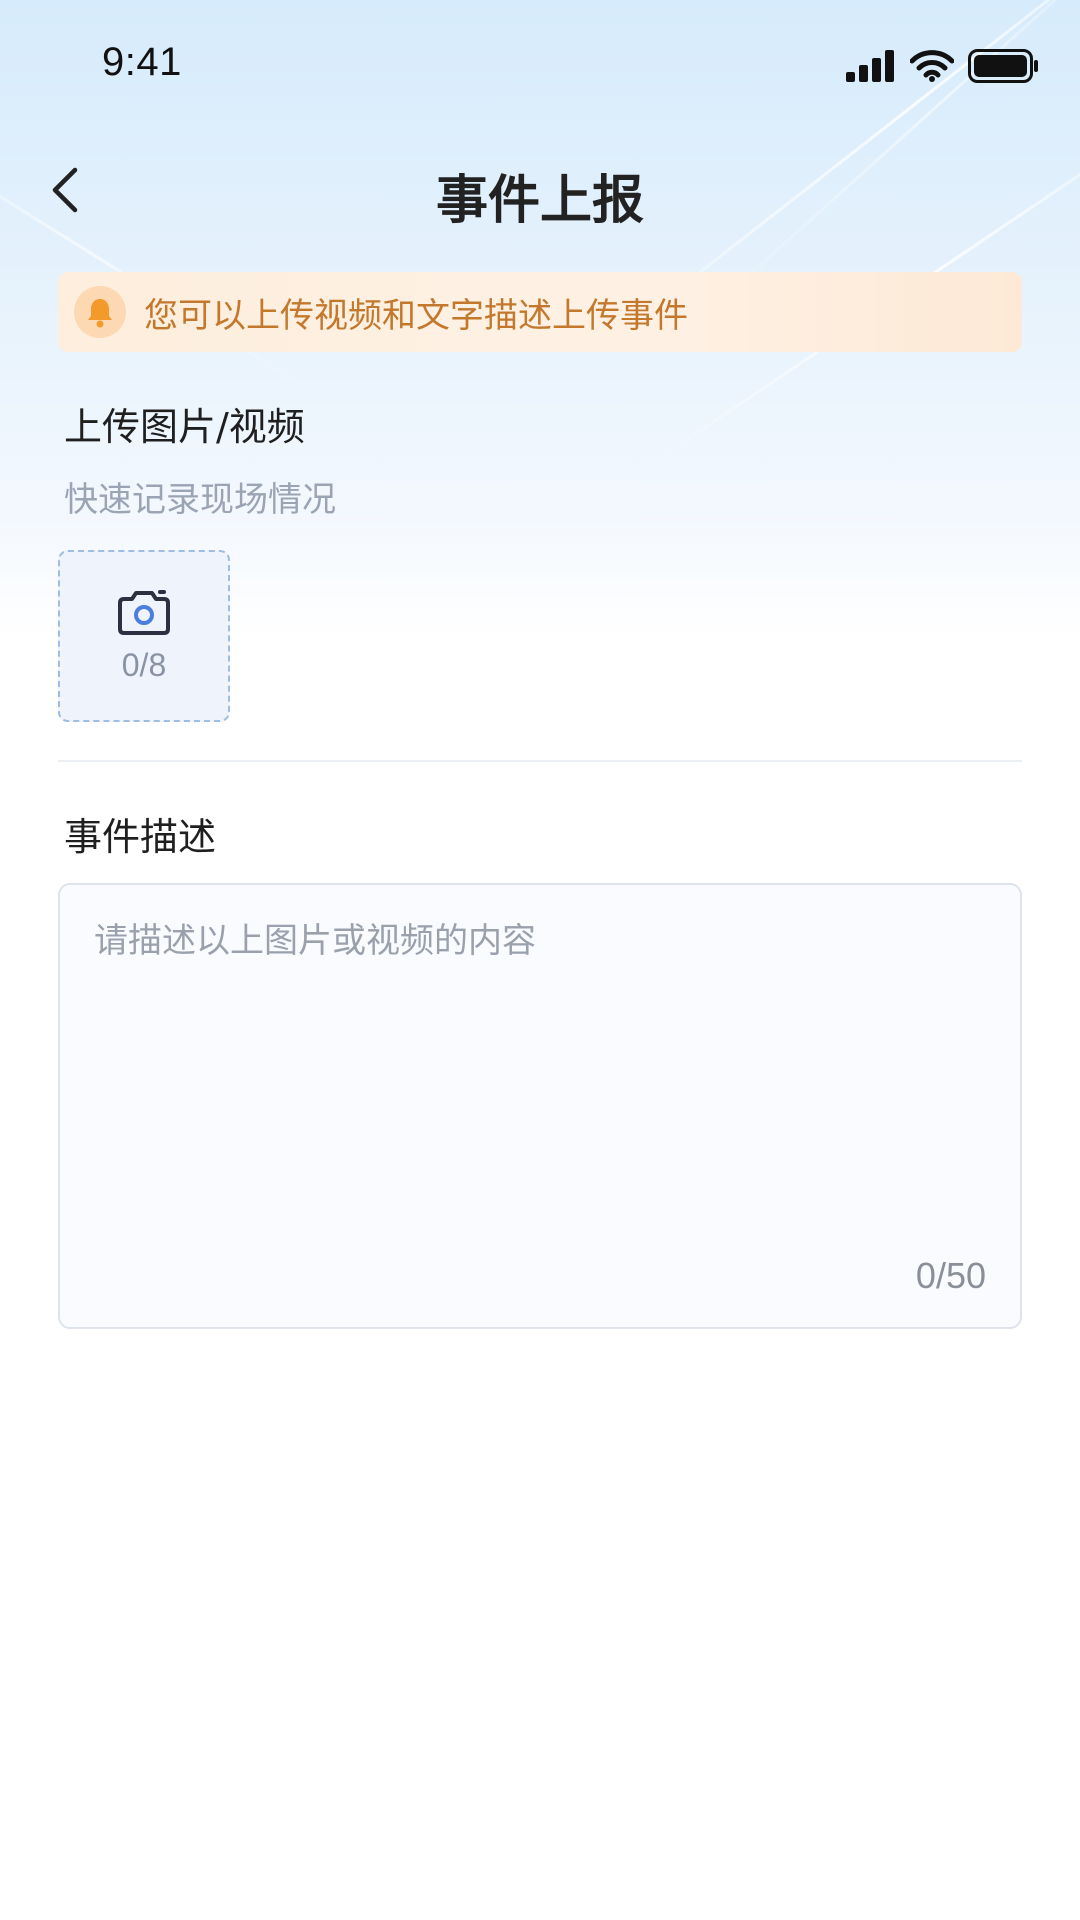 This screenshot has width=1080, height=1920. What do you see at coordinates (140, 837) in the screenshot?
I see `description-section-title: 事件描述` at bounding box center [140, 837].